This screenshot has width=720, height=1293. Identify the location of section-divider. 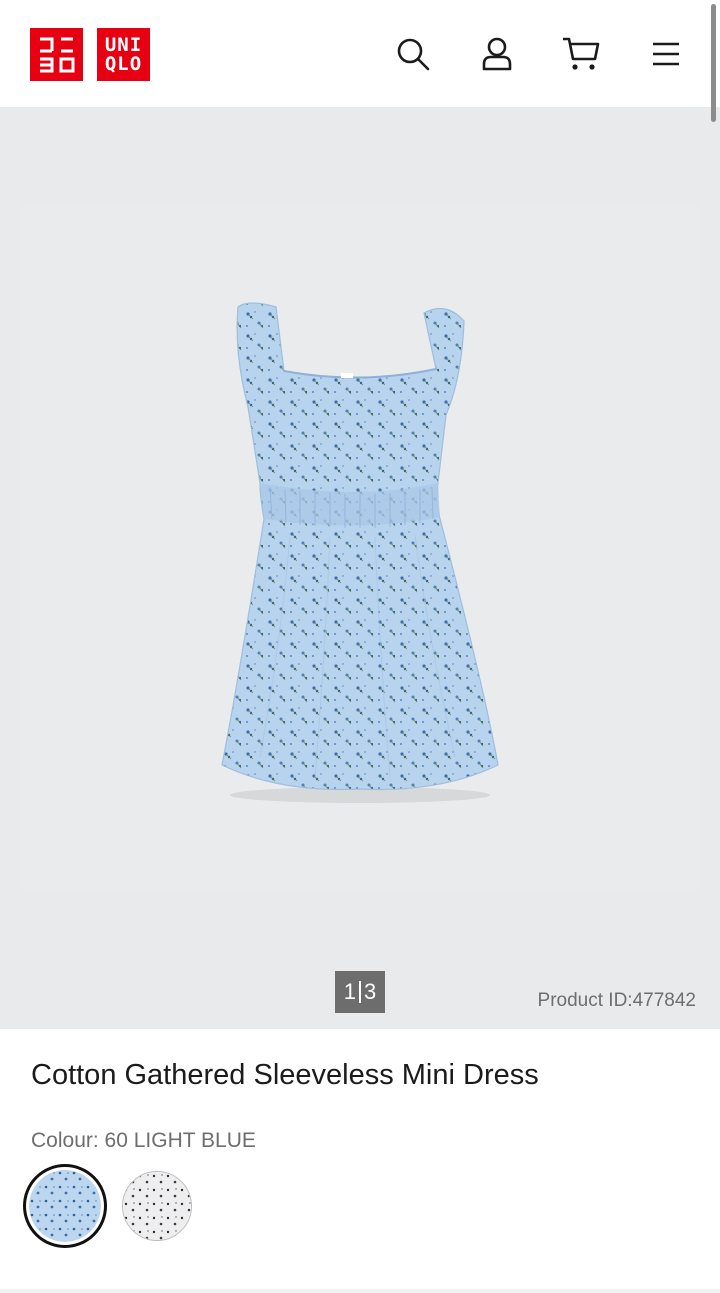
(360, 1291).